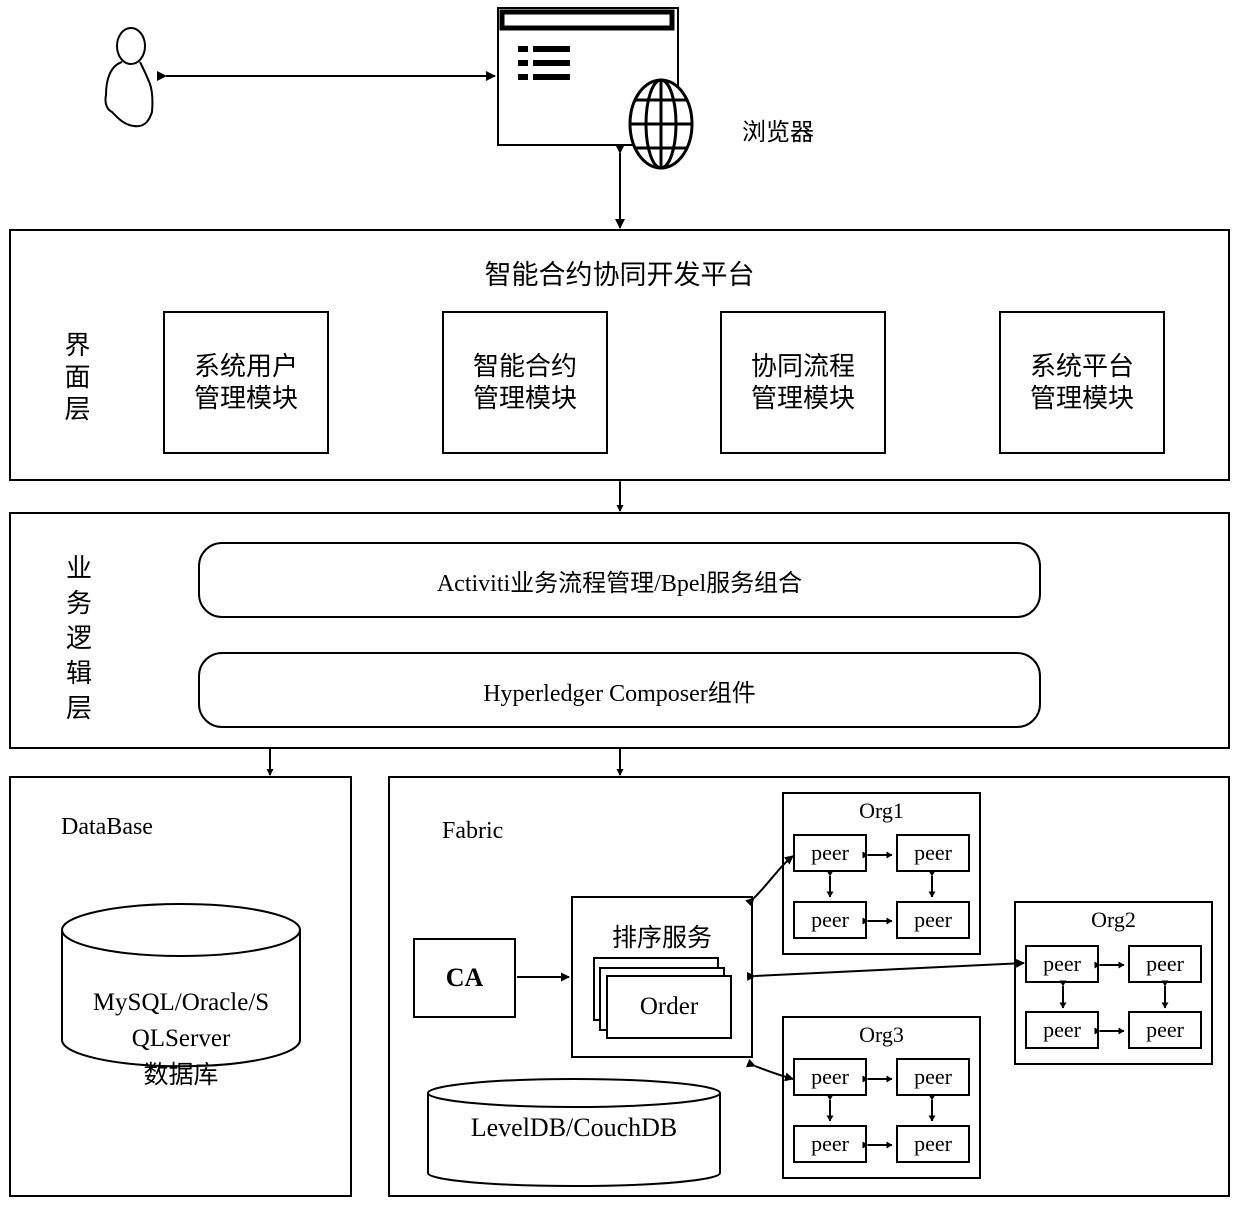 This screenshot has height=1207, width=1240. I want to click on ledger-db-label: LevelDB/CouchDB, so click(574, 1127).